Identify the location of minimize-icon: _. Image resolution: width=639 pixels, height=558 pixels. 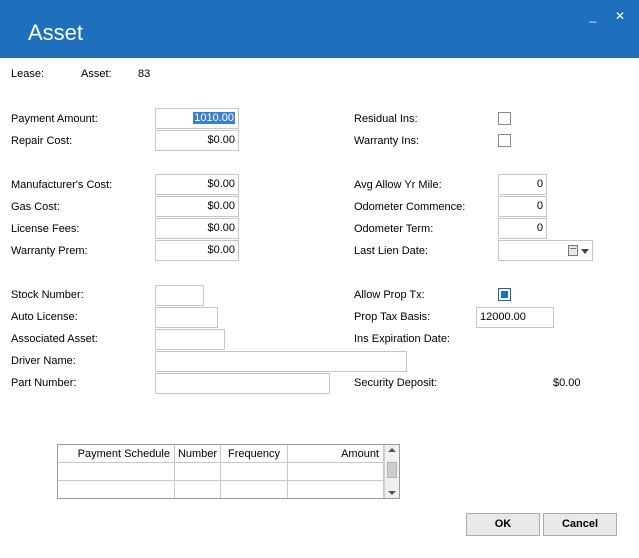
(593, 16).